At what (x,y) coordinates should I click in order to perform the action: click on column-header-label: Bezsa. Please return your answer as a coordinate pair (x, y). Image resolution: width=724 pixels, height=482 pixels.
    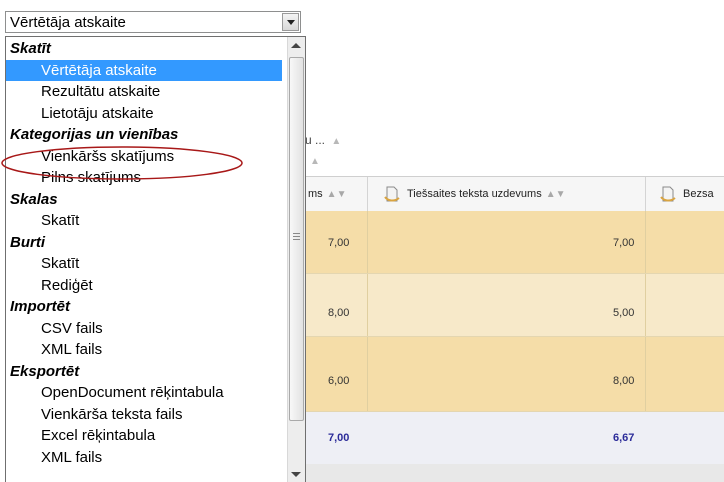
    Looking at the image, I should click on (698, 194).